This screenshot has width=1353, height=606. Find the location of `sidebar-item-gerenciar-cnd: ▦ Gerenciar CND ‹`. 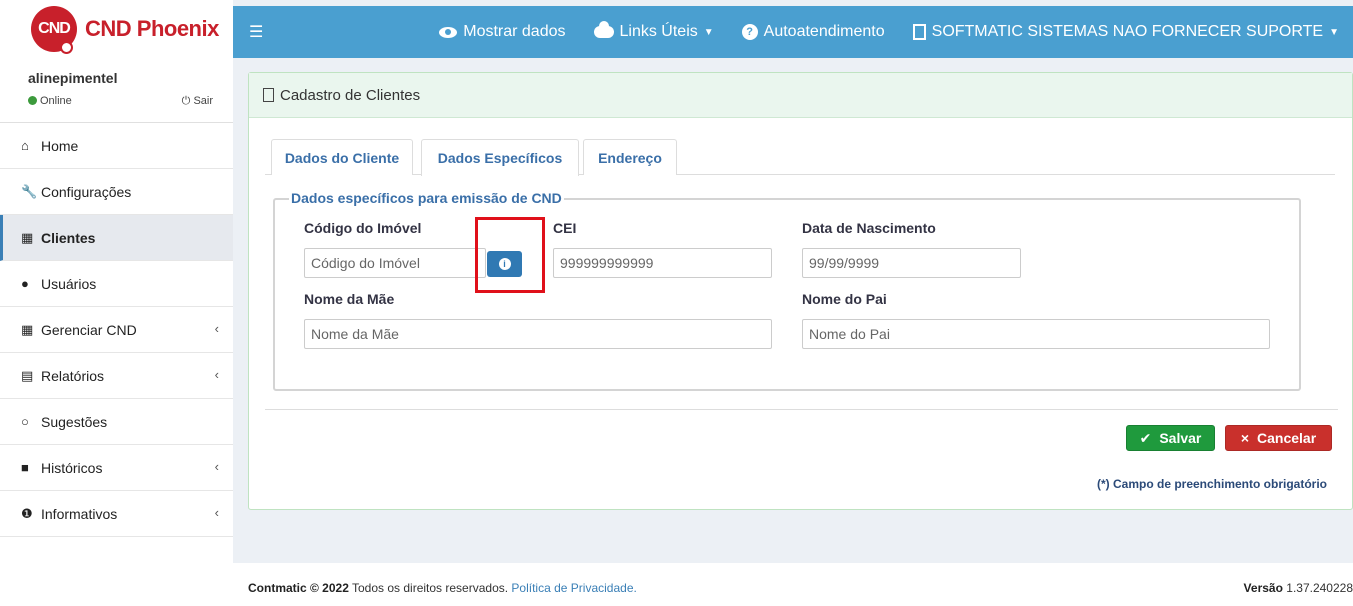

sidebar-item-gerenciar-cnd: ▦ Gerenciar CND ‹ is located at coordinates (116, 330).